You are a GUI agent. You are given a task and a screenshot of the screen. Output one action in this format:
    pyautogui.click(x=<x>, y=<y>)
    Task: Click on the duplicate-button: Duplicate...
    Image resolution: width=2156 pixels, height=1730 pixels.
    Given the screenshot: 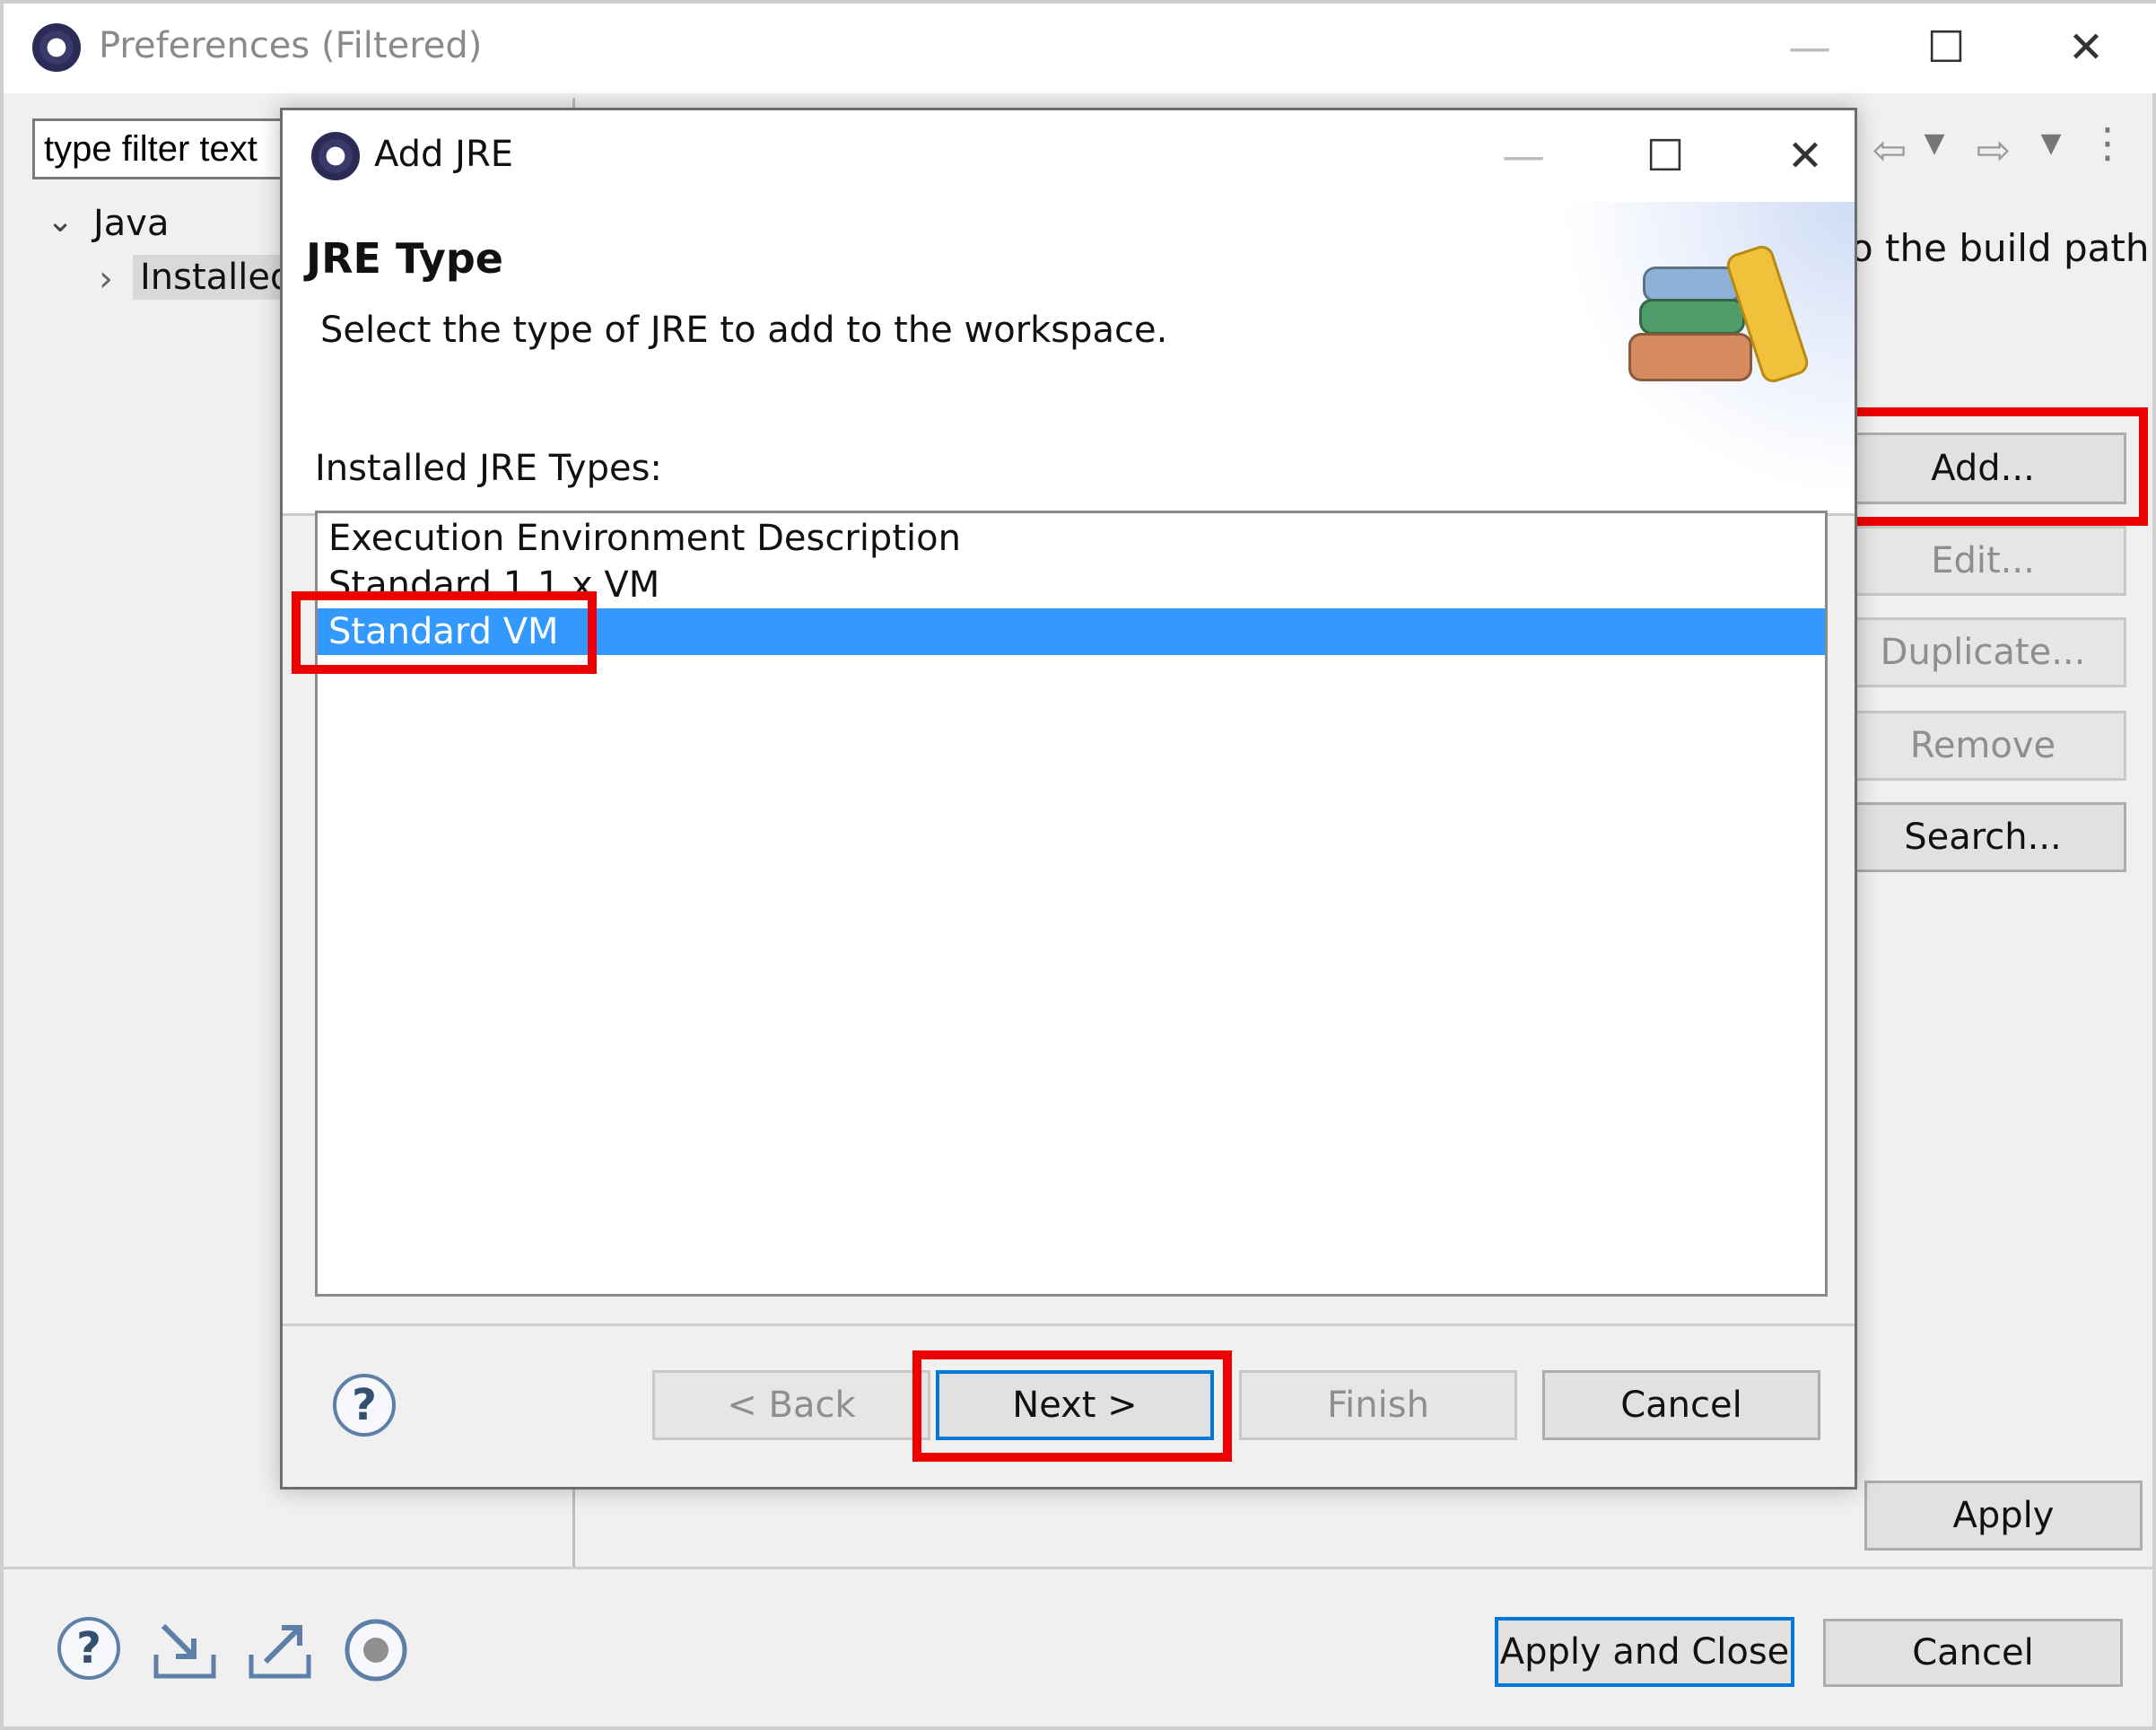 What is the action you would take?
    pyautogui.click(x=1983, y=652)
    